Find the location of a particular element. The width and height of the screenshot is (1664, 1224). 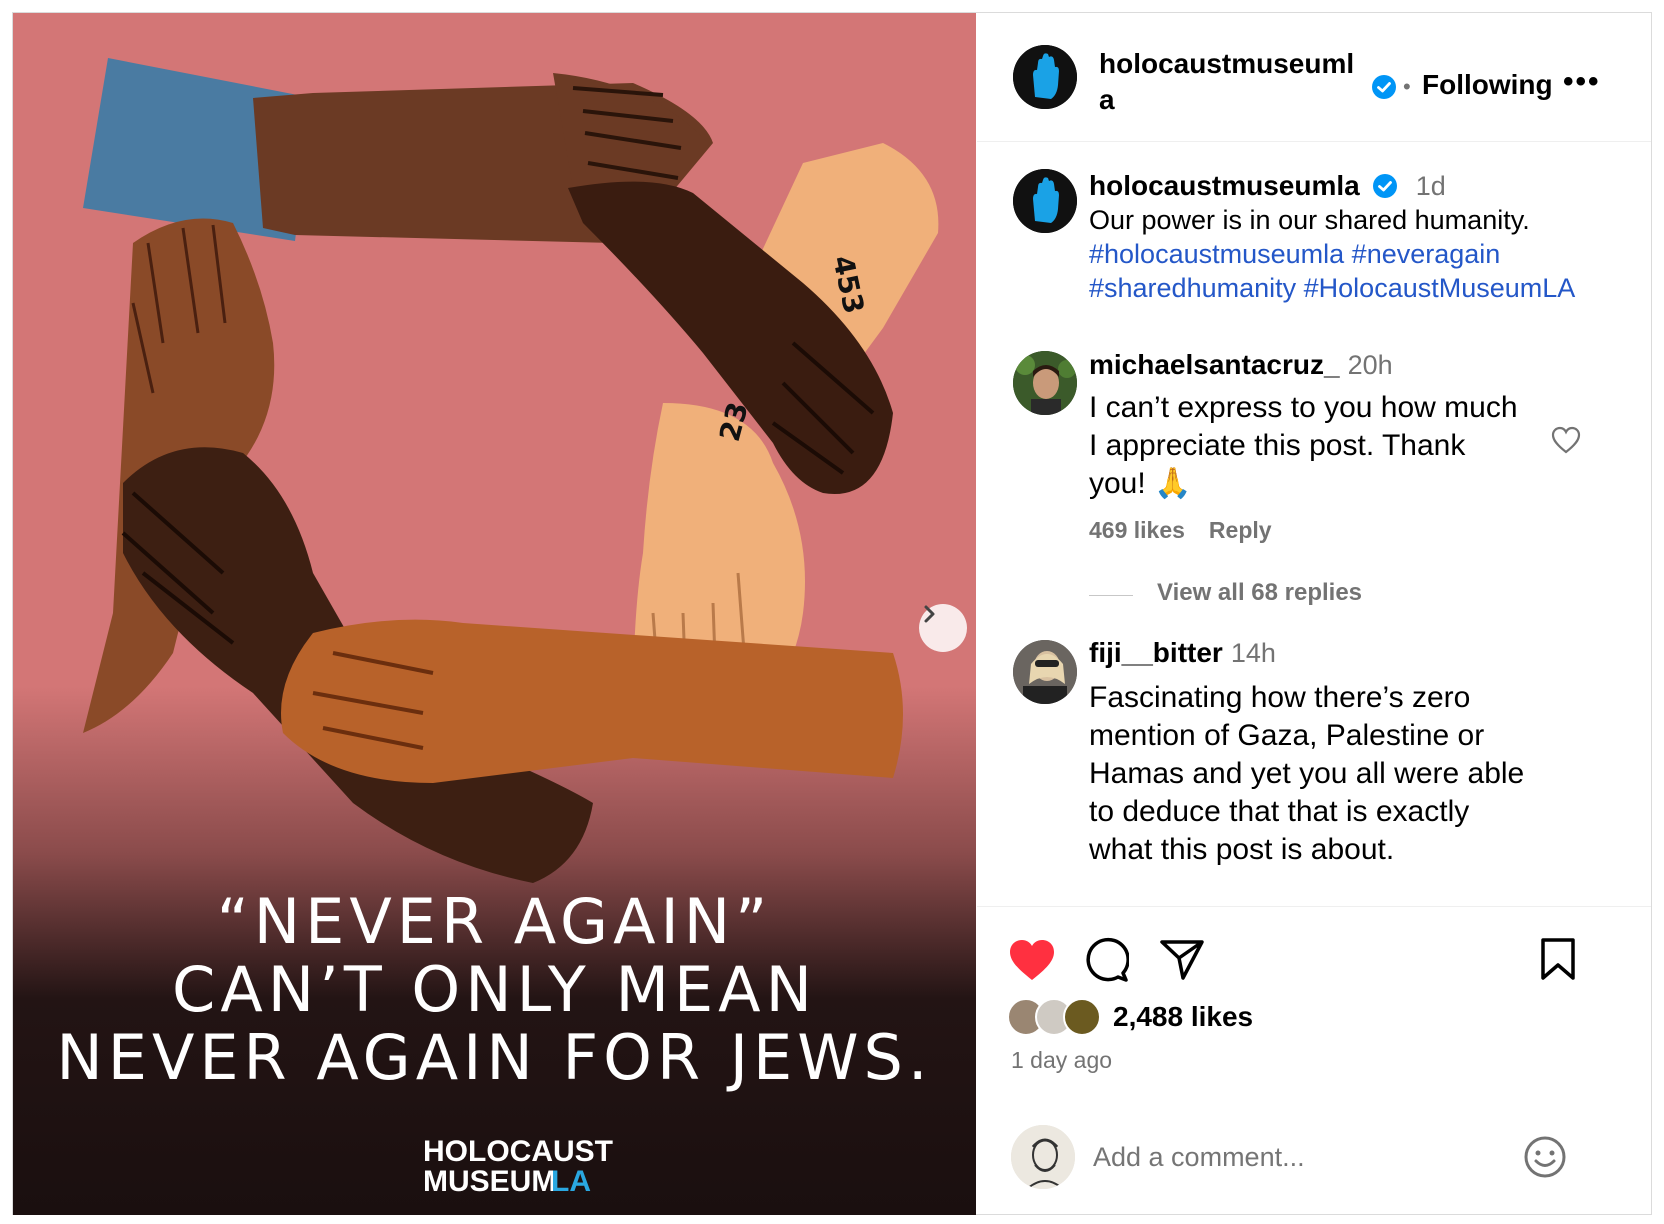

comment-likes: 469 likes is located at coordinates (1137, 530).